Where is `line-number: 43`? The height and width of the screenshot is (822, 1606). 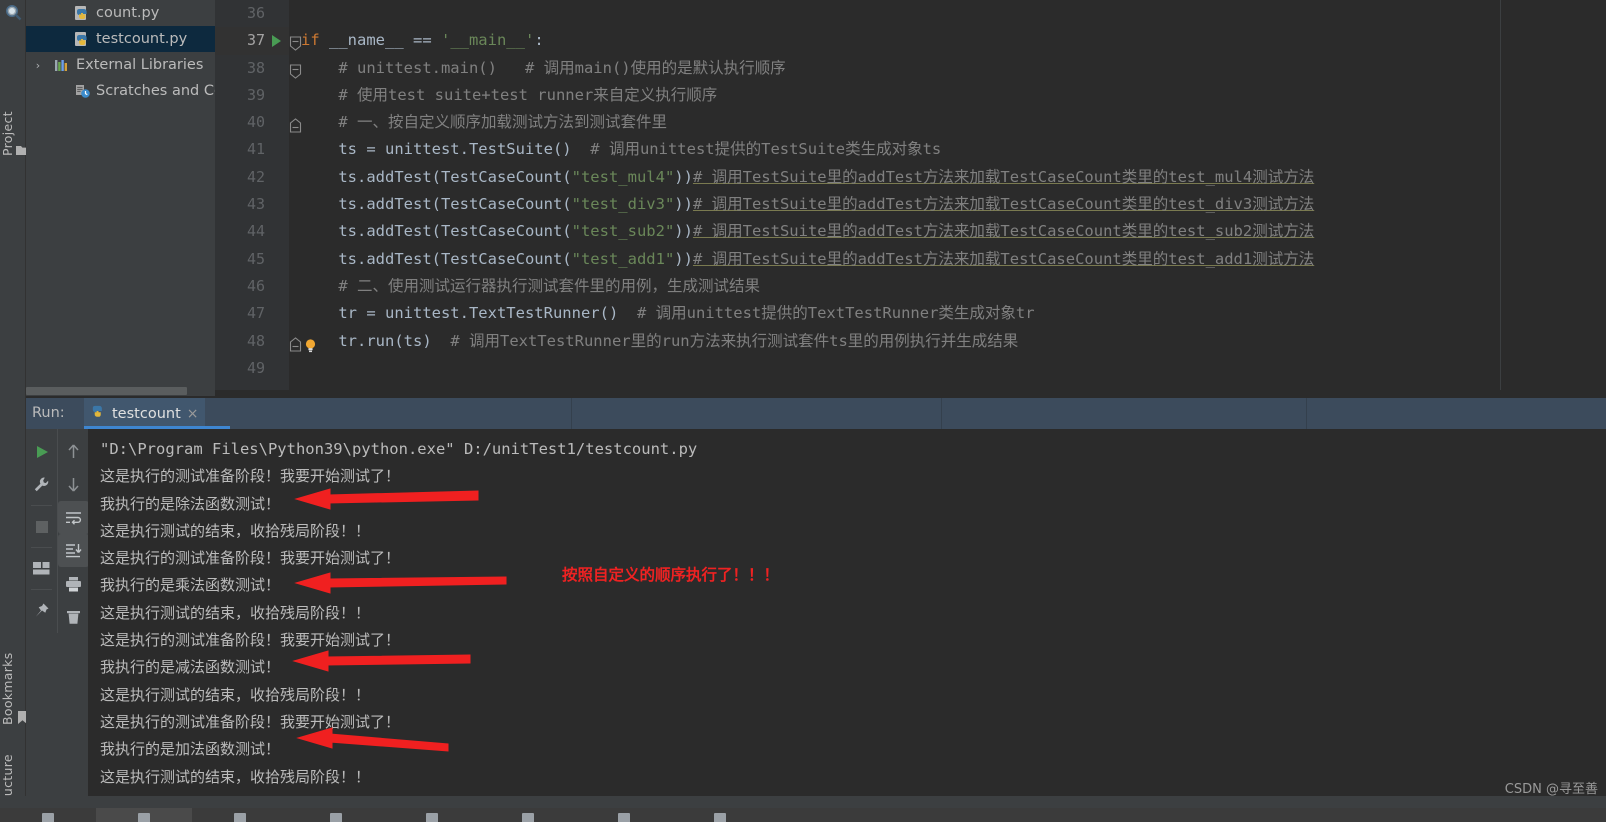
line-number: 43 is located at coordinates (255, 204).